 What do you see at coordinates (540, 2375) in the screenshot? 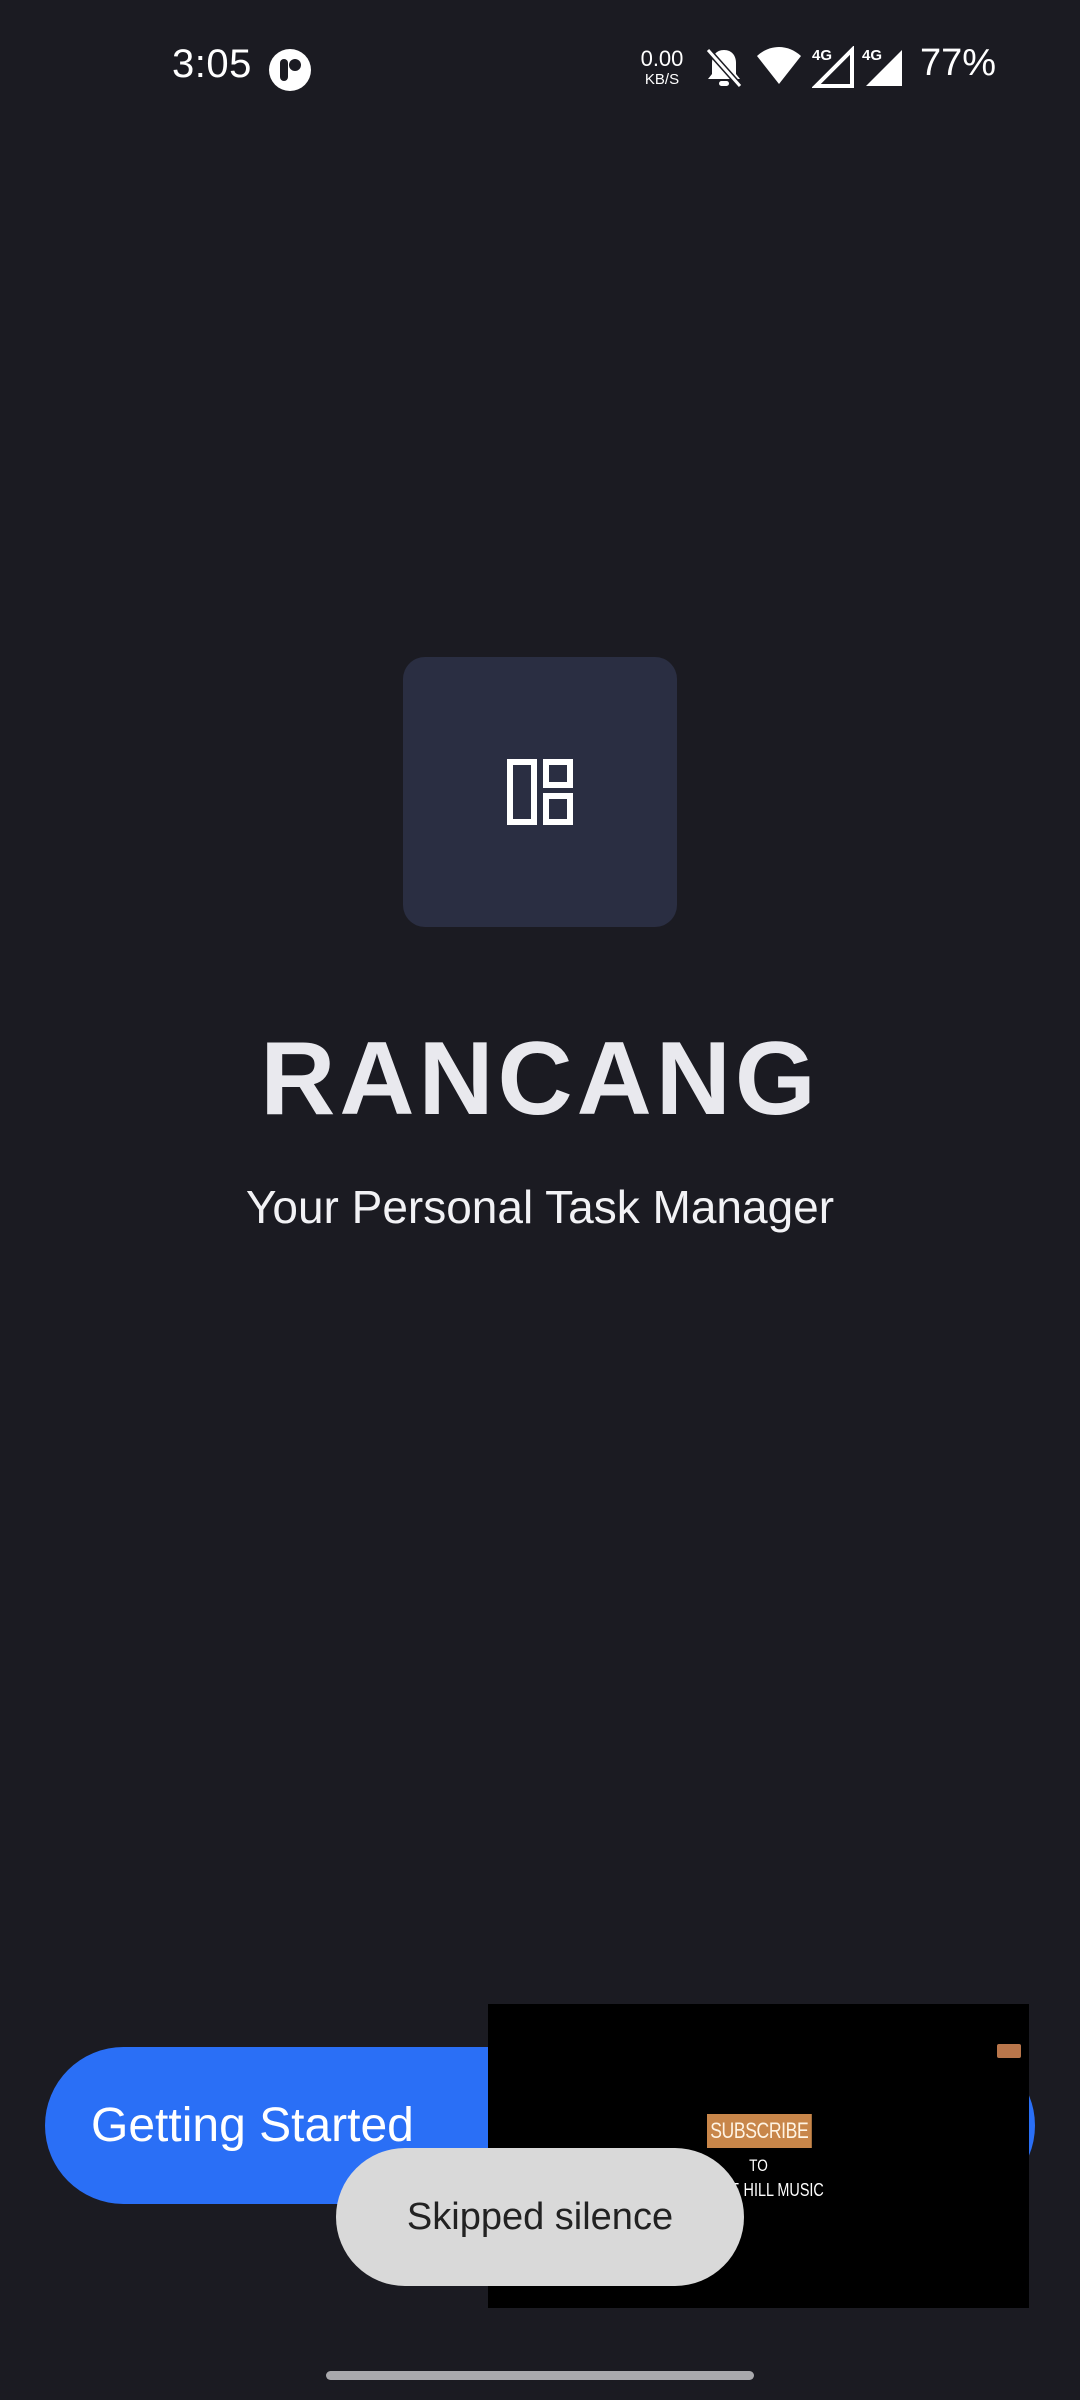
I see `gesture-nav-handle` at bounding box center [540, 2375].